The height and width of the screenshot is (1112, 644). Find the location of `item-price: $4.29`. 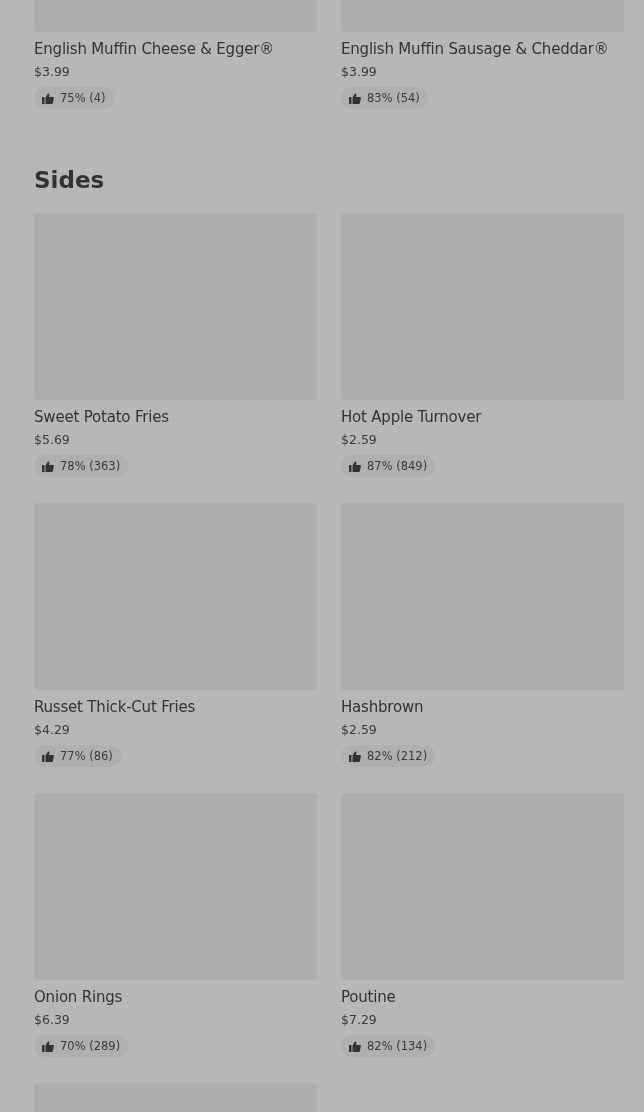

item-price: $4.29 is located at coordinates (52, 730).